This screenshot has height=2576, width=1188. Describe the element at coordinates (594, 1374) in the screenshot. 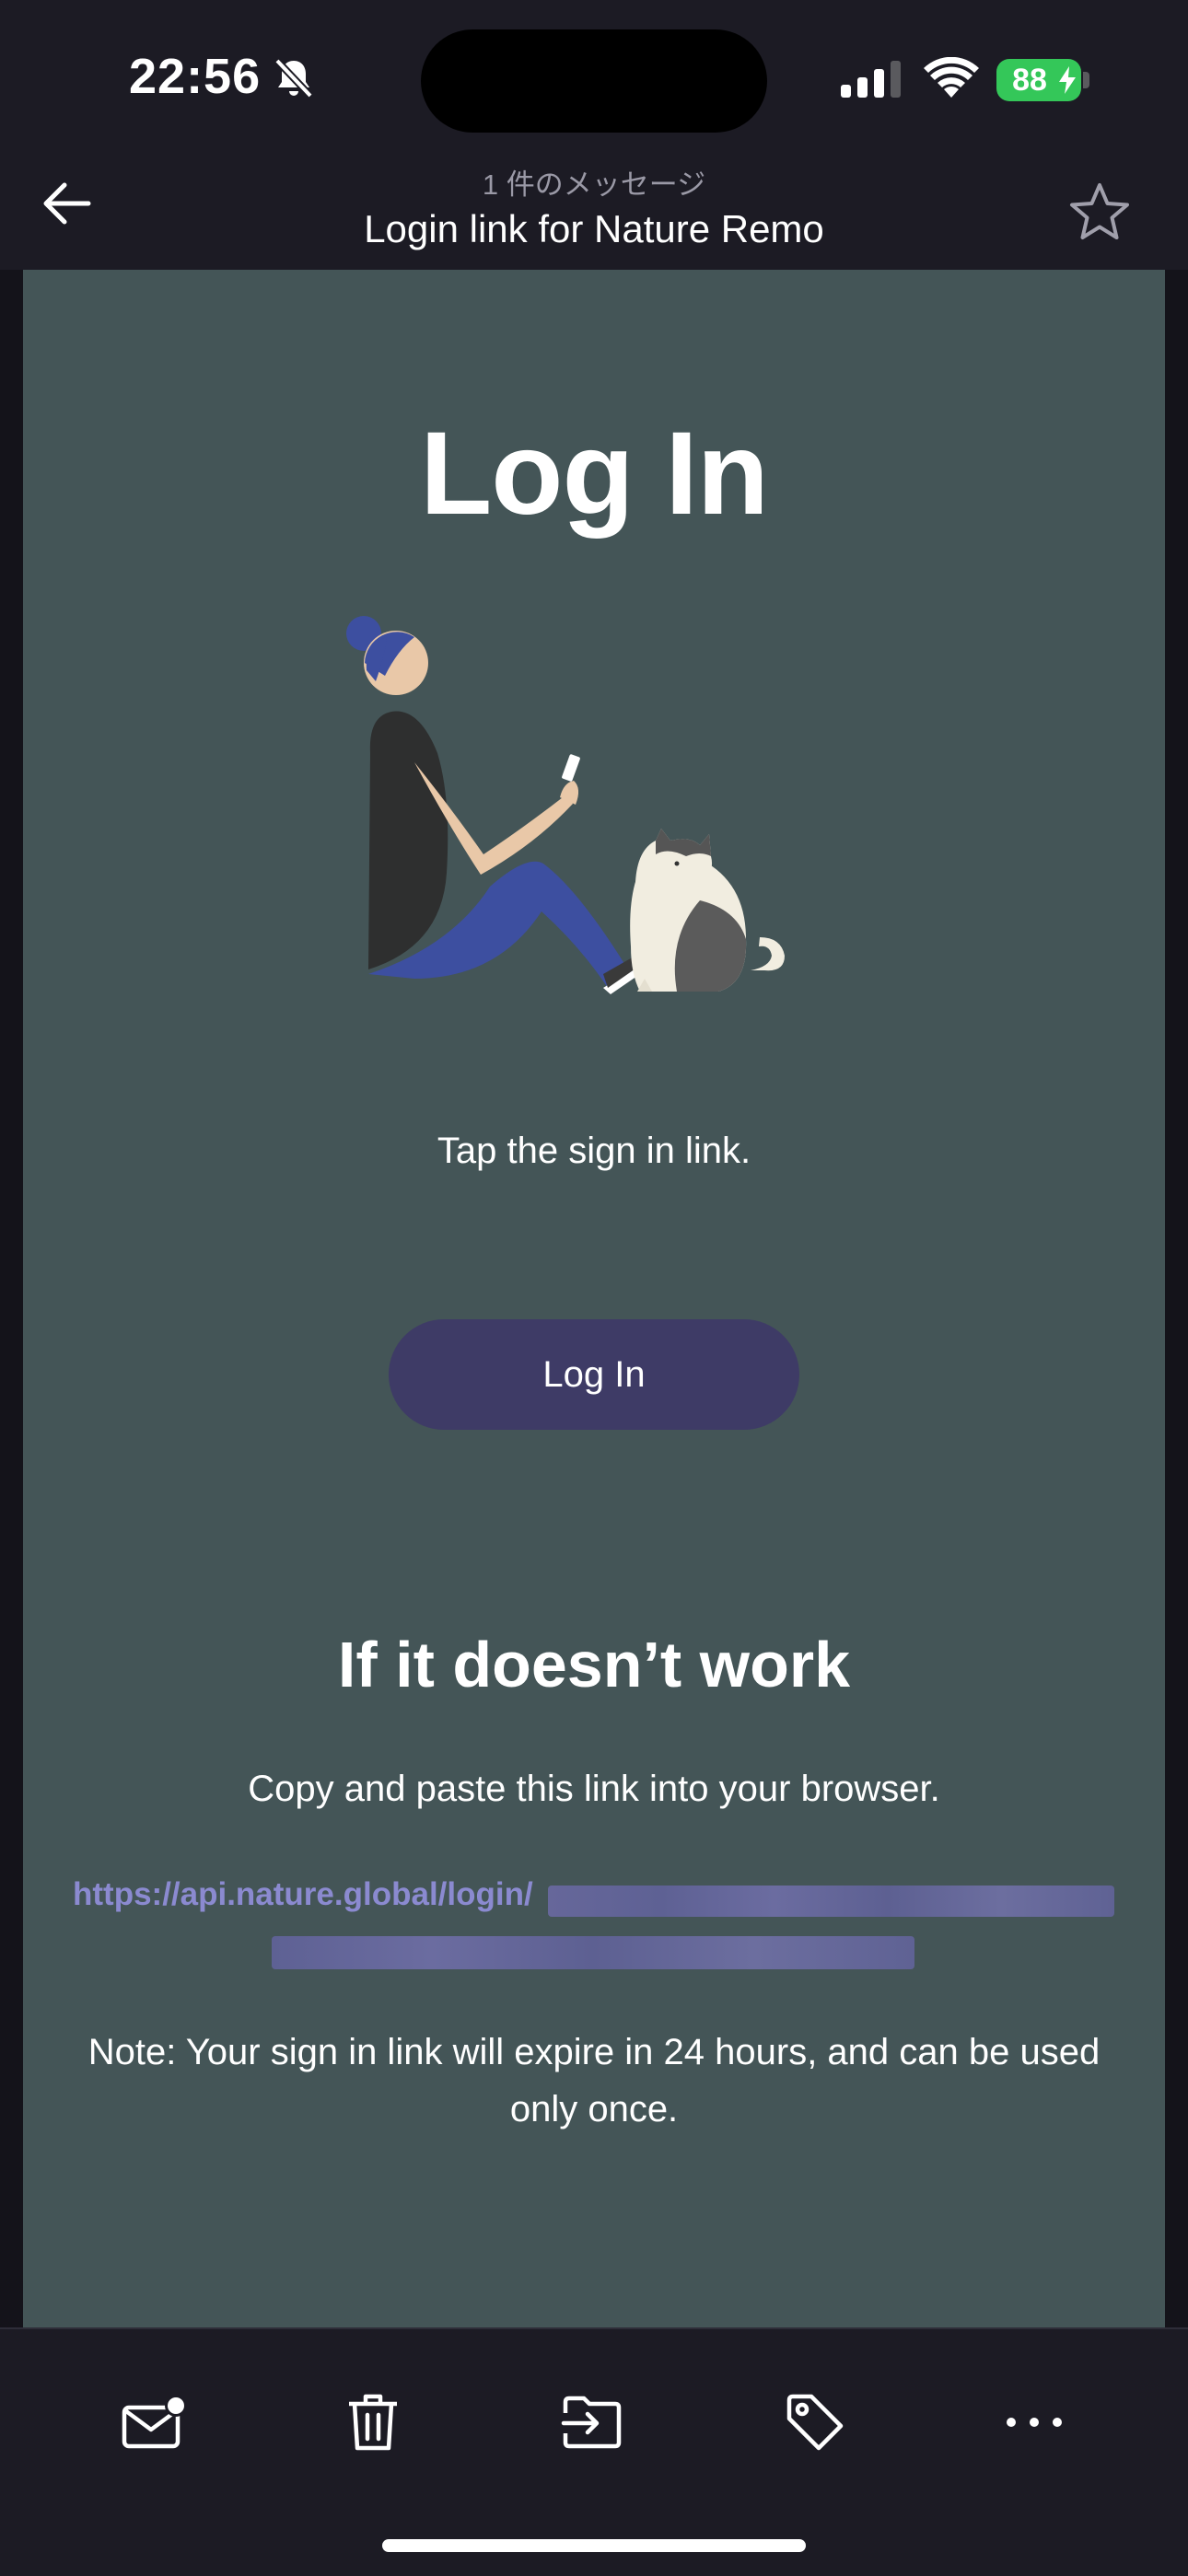

I see `login-button: Log In` at that location.